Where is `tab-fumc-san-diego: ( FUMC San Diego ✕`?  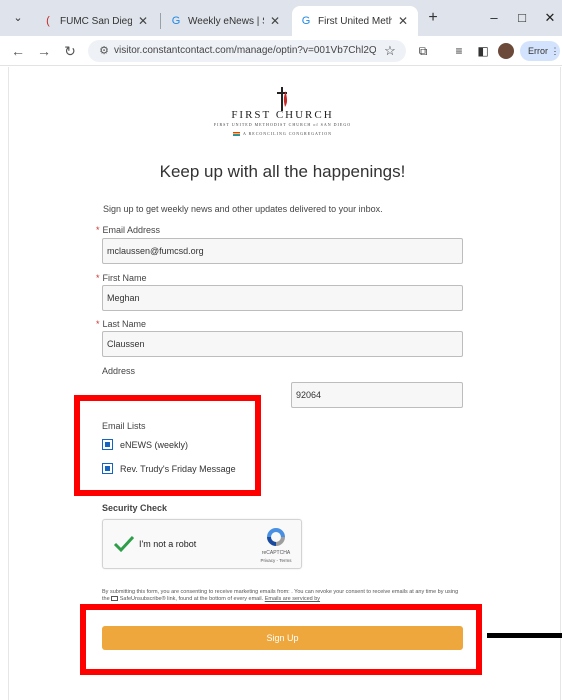
tab-fumc-san-diego: ( FUMC San Diego ✕ is located at coordinates (96, 21).